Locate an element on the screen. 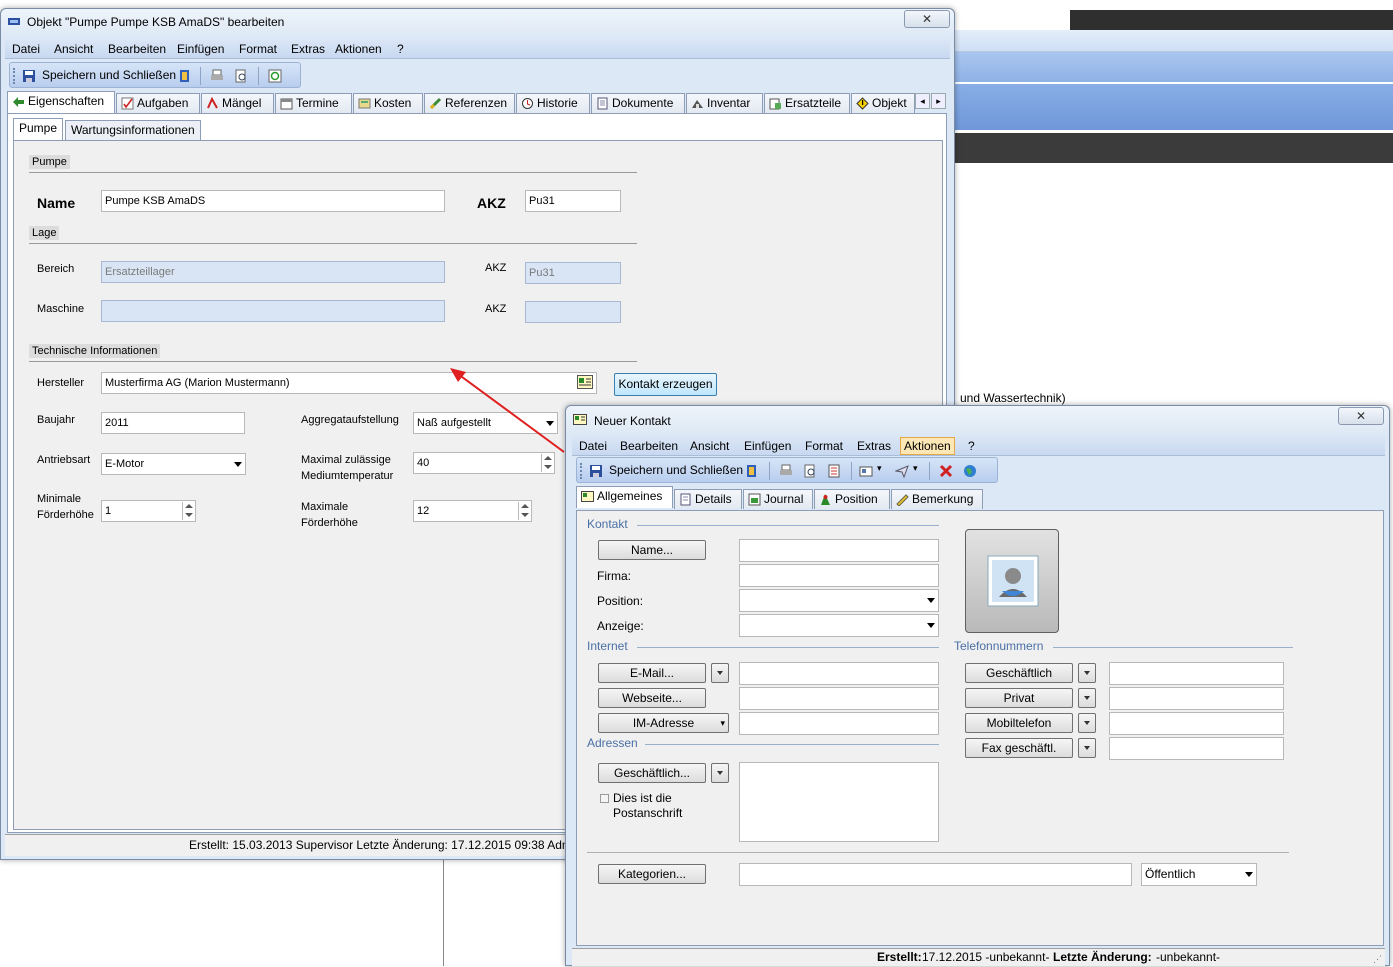 The image size is (1393, 967). akz-field: Pu31 is located at coordinates (573, 201).